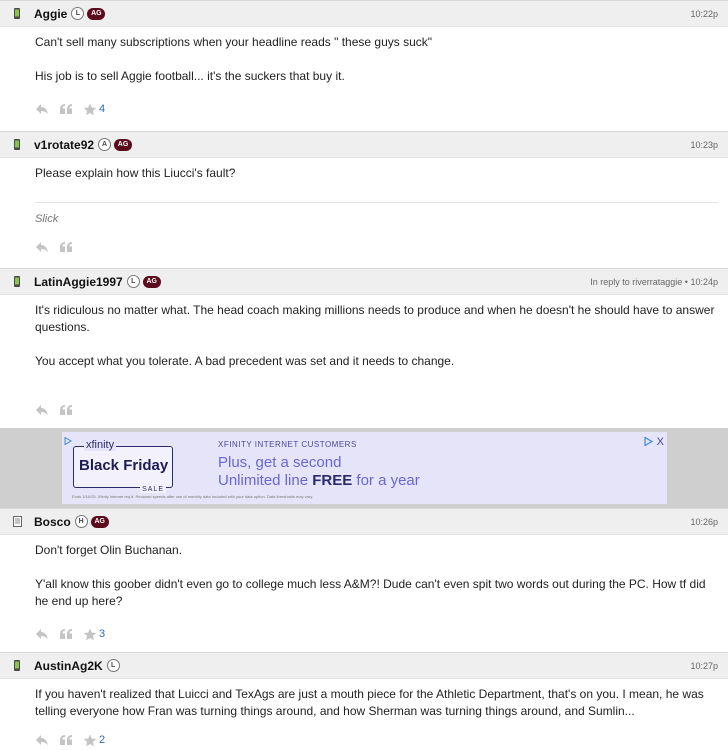 Image resolution: width=728 pixels, height=750 pixels. I want to click on post-header: Aggie L AG 10:22p, so click(364, 14).